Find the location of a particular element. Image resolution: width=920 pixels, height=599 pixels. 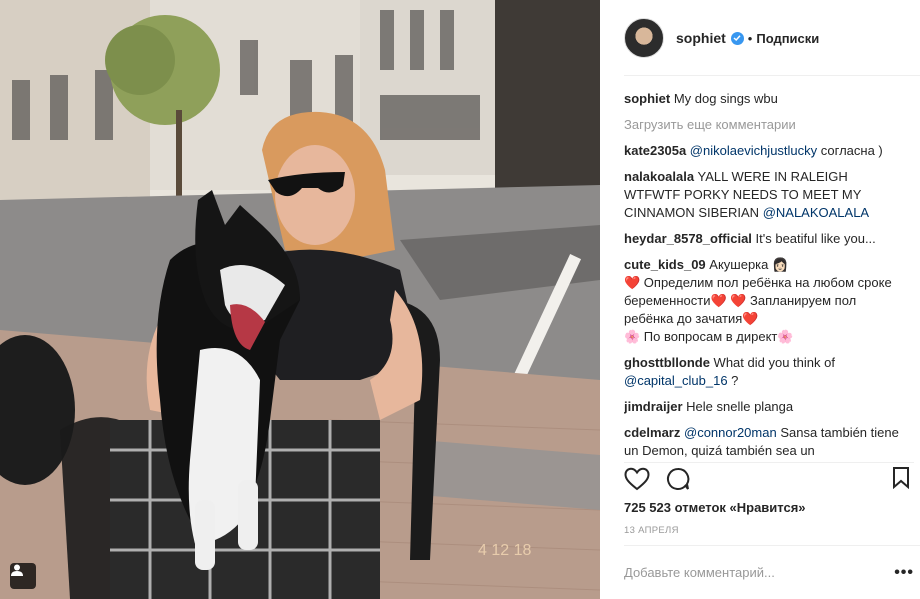

caption-text: My dog sings wbu is located at coordinates (724, 98).